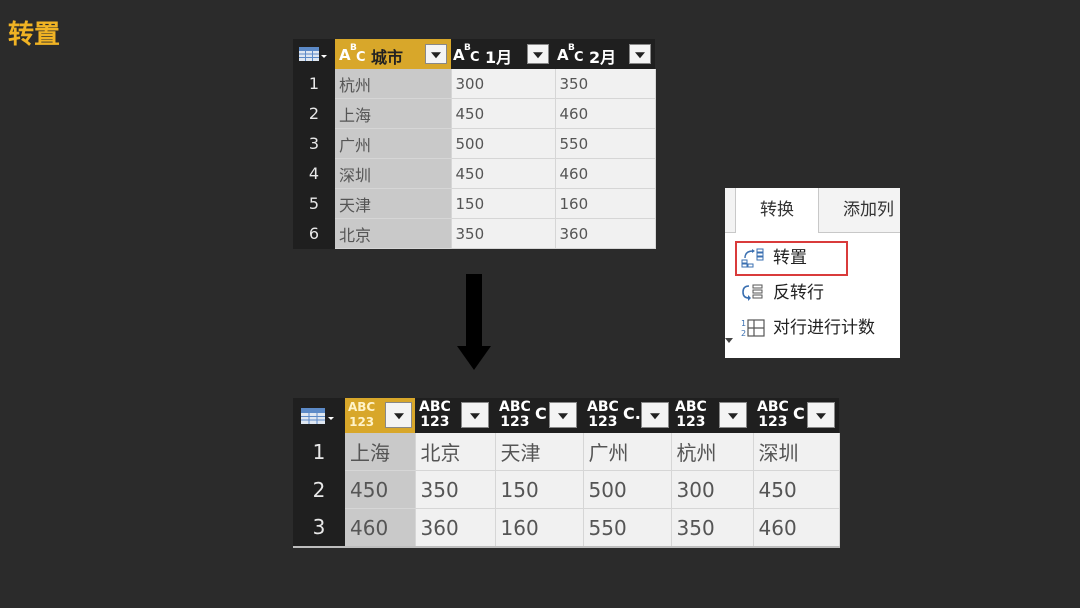 This screenshot has height=608, width=1080. What do you see at coordinates (632, 413) in the screenshot?
I see `column-header-label: C.` at bounding box center [632, 413].